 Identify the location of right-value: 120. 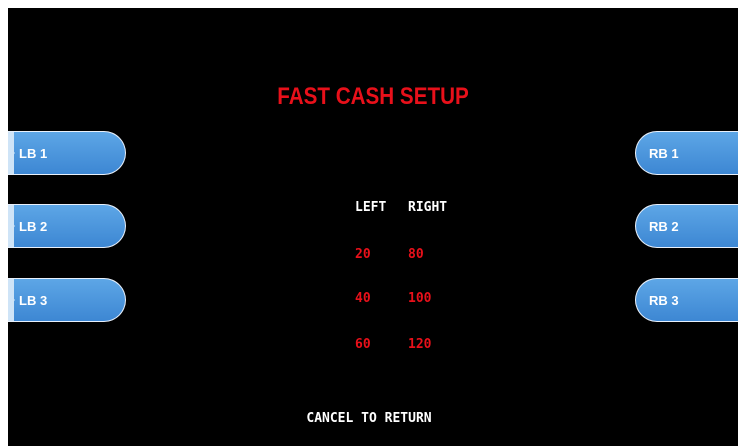
(420, 344).